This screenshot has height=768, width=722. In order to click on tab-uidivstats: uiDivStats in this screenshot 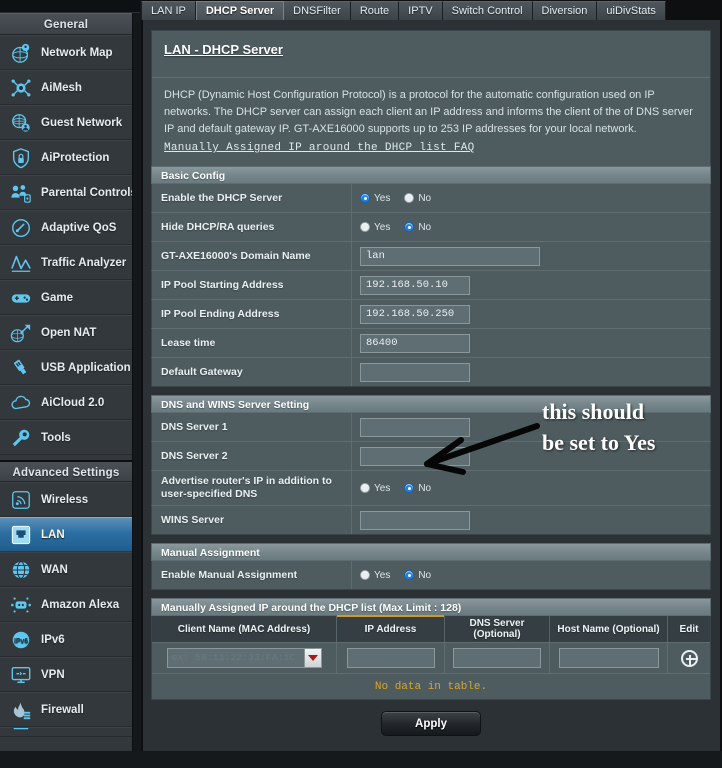, I will do `click(631, 10)`.